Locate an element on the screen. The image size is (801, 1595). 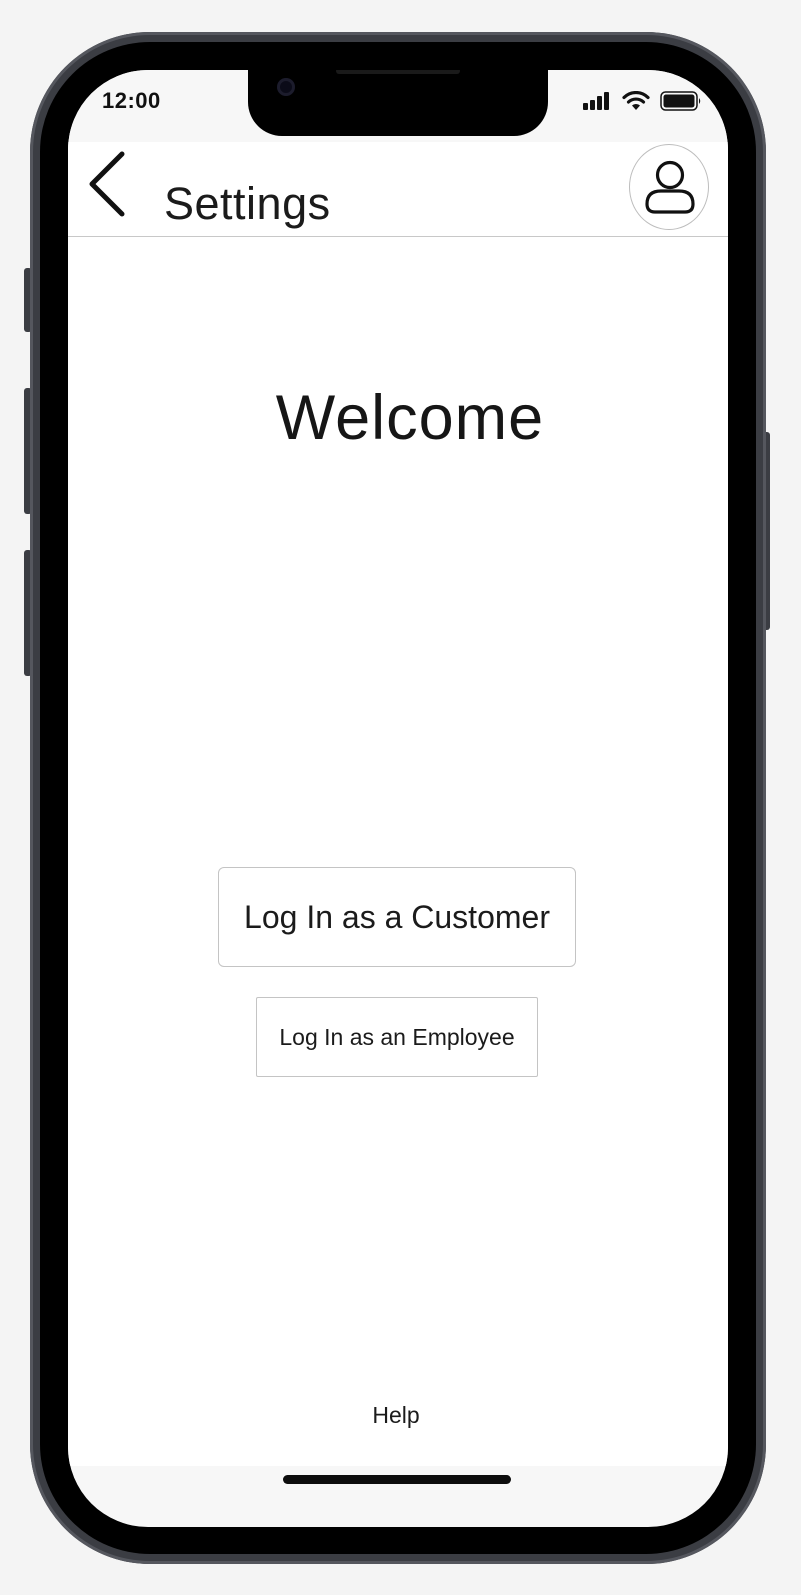
help-link: Help is located at coordinates (396, 1415).